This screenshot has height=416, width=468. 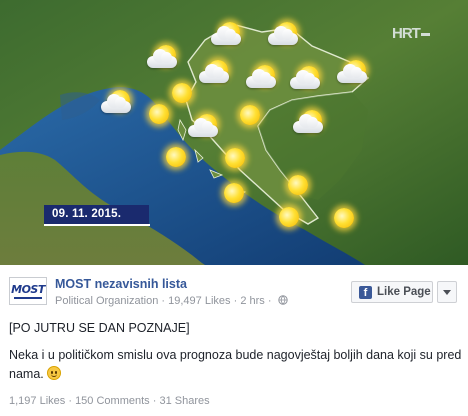 I want to click on more-options-button, so click(x=447, y=292).